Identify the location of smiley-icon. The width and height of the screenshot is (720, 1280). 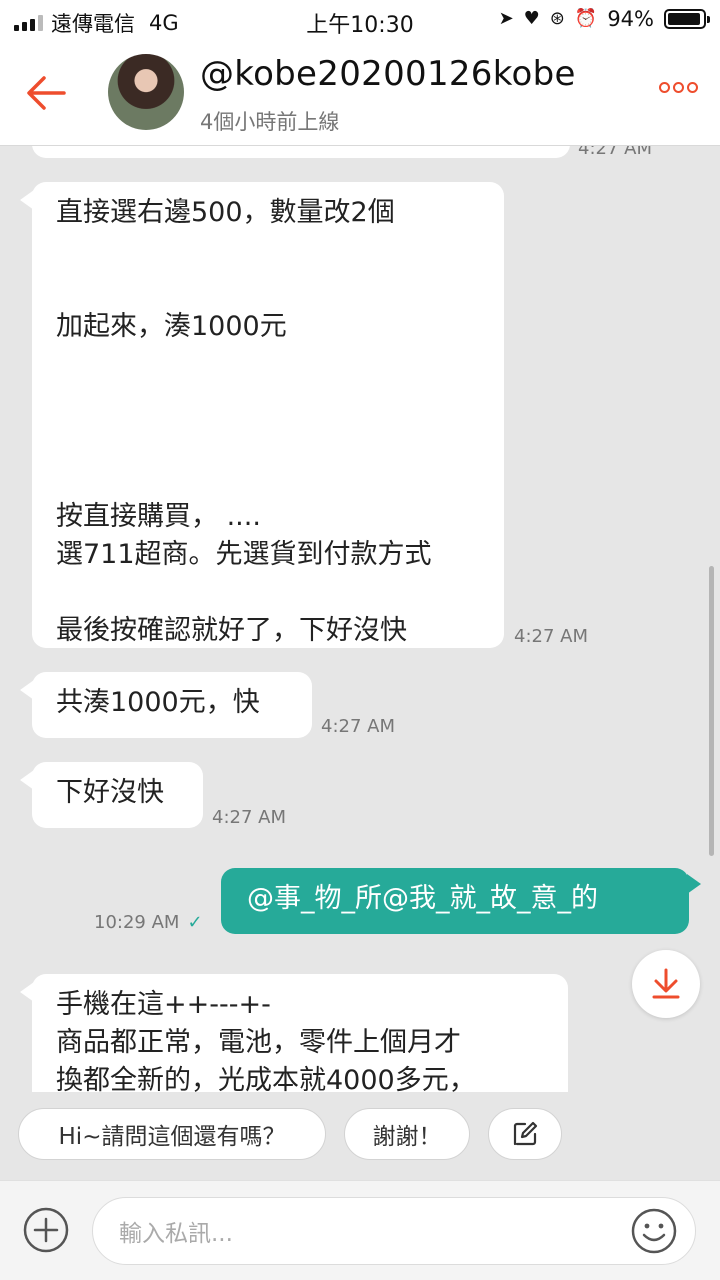
(654, 1231).